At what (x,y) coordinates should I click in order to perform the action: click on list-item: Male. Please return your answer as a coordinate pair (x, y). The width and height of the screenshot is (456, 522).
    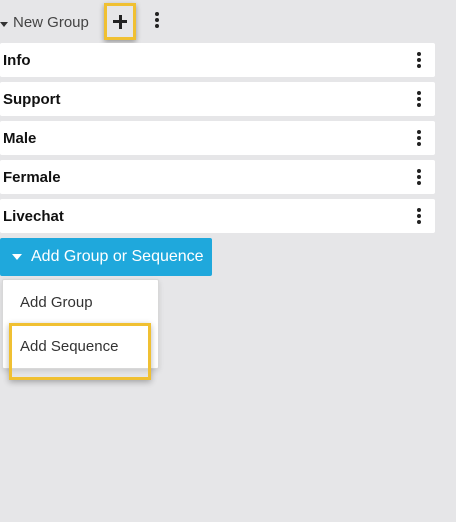
    Looking at the image, I should click on (217, 138).